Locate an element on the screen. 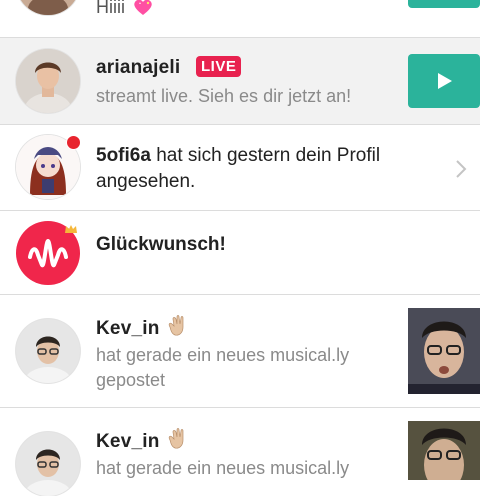 This screenshot has height=496, width=480. notification-row-message: Hiiii is located at coordinates (240, 18).